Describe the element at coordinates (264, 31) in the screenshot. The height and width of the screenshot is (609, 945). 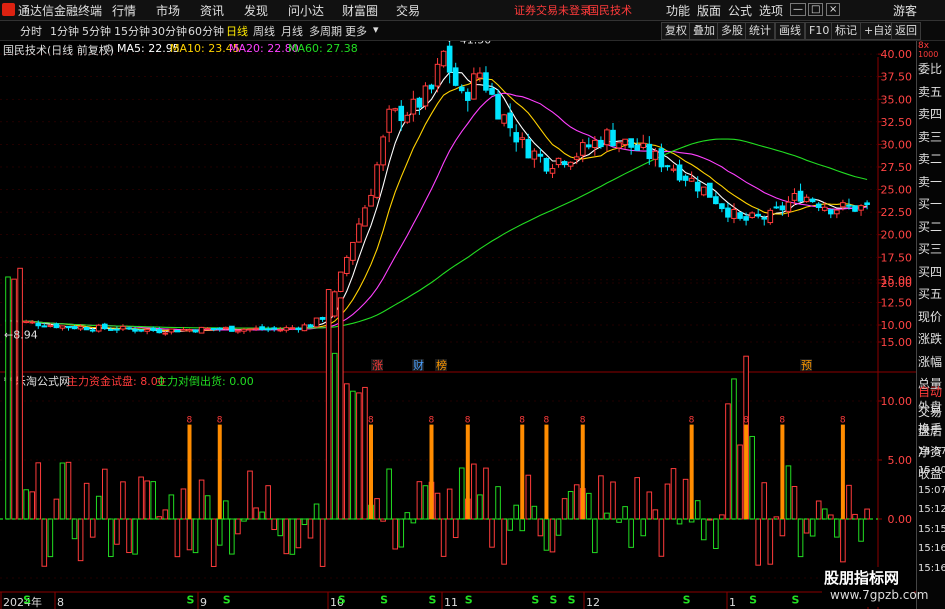
I see `period-weekly: 周线` at that location.